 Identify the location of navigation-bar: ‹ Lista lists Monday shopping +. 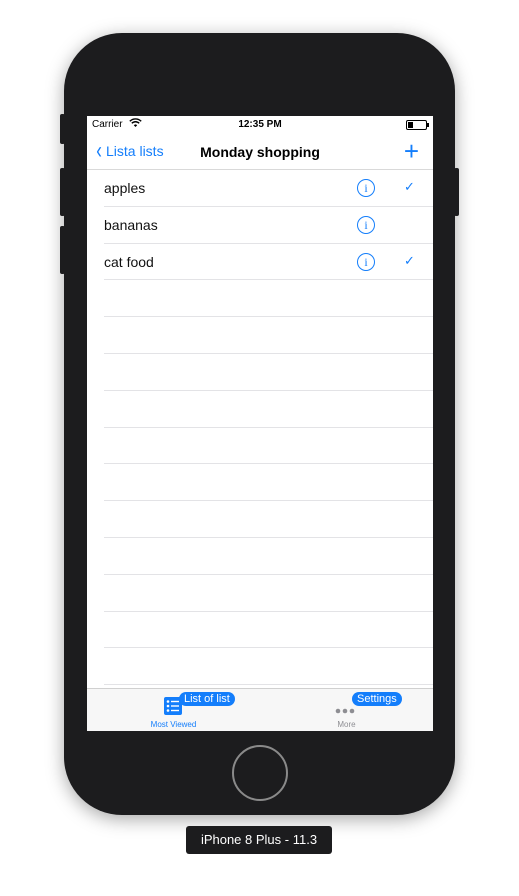
(260, 153).